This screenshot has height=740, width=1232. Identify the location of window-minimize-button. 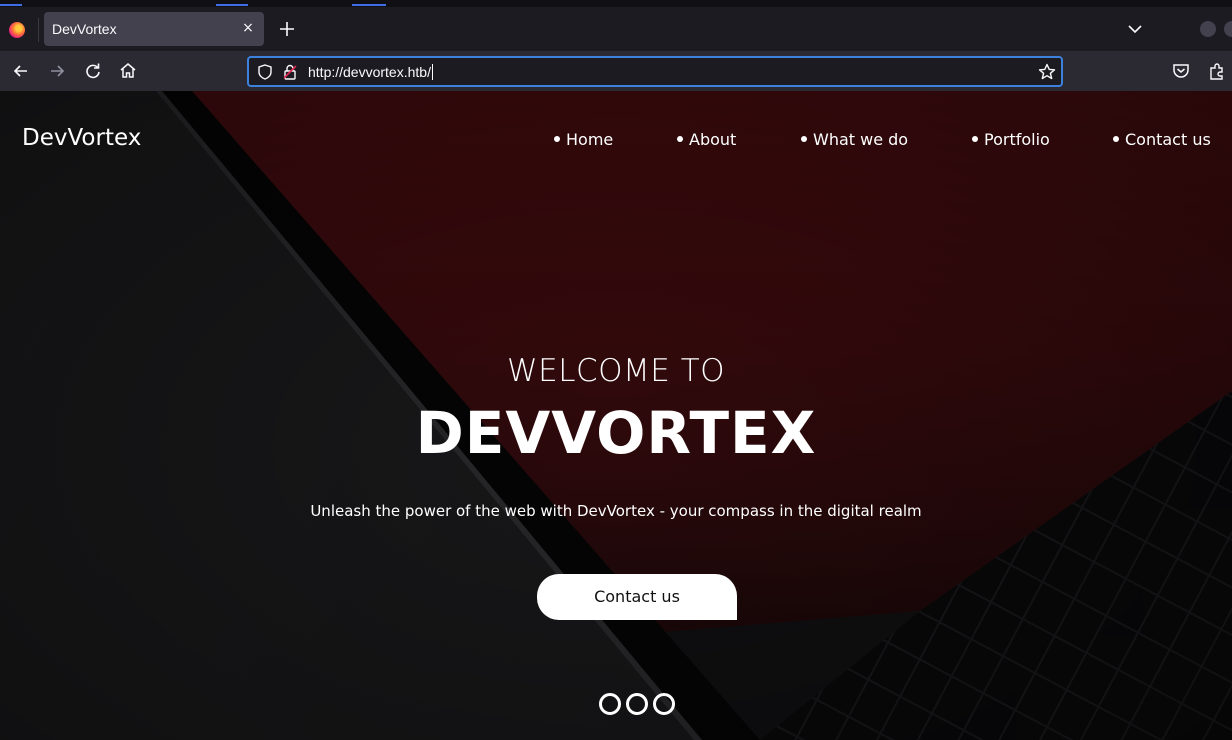
(1208, 29).